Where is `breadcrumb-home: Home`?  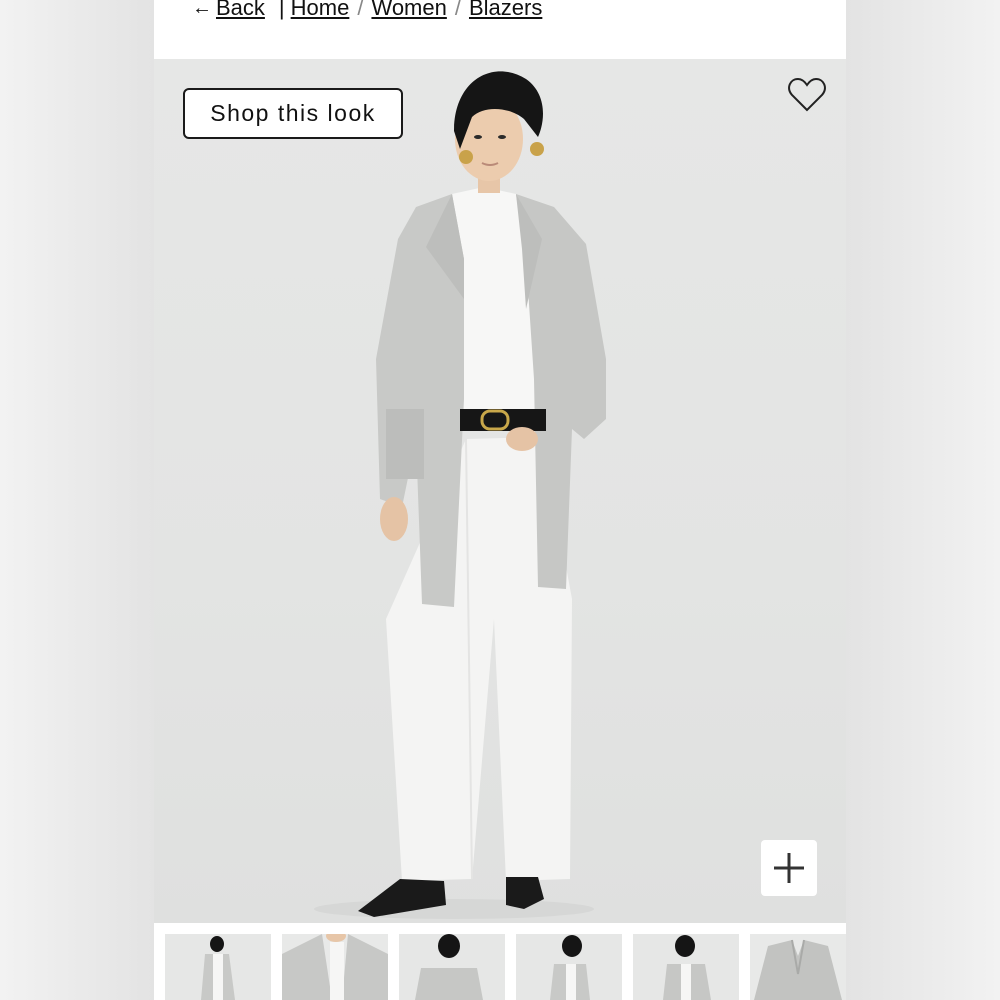
breadcrumb-home: Home is located at coordinates (320, 10).